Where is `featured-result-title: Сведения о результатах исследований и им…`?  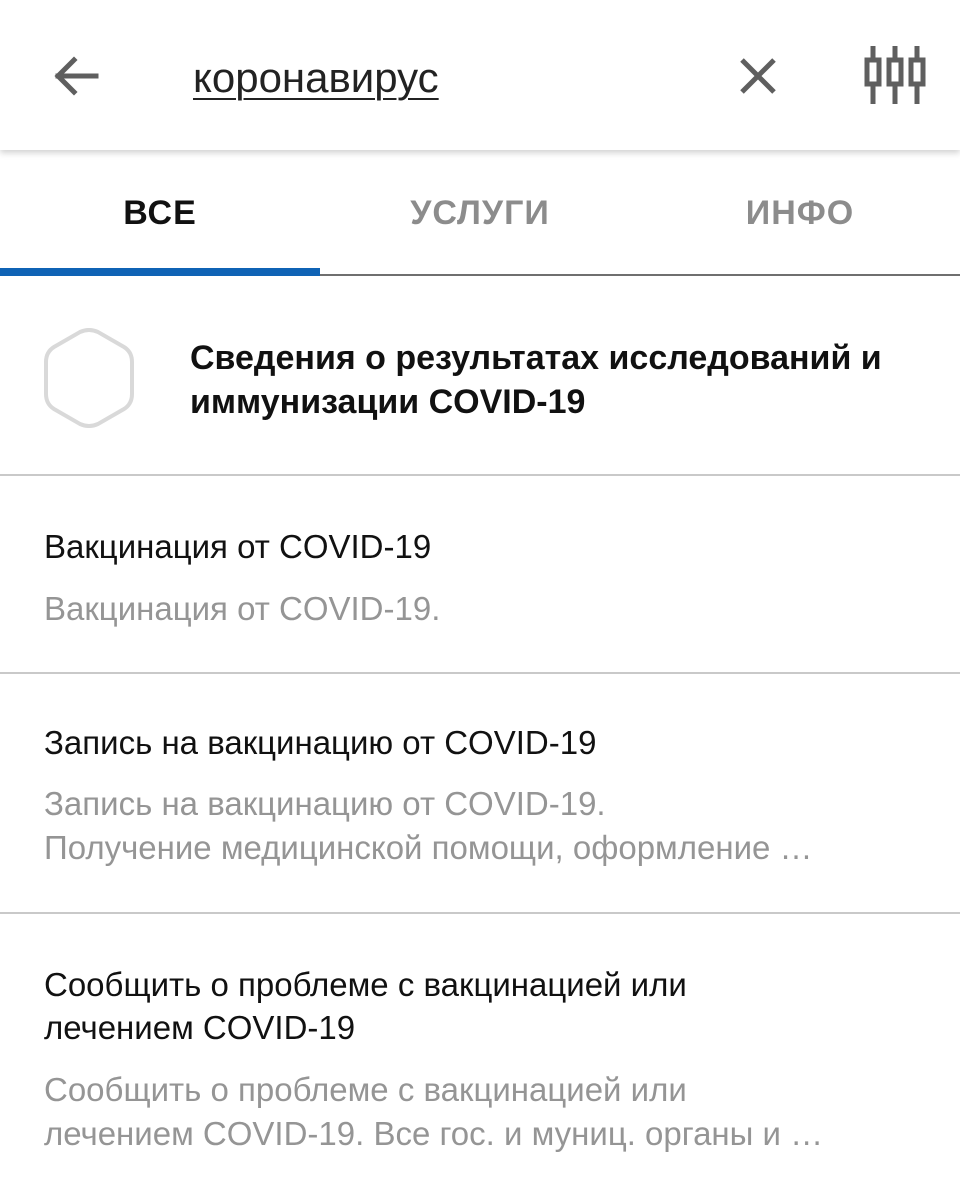 featured-result-title: Сведения о результатах исследований и им… is located at coordinates (536, 380).